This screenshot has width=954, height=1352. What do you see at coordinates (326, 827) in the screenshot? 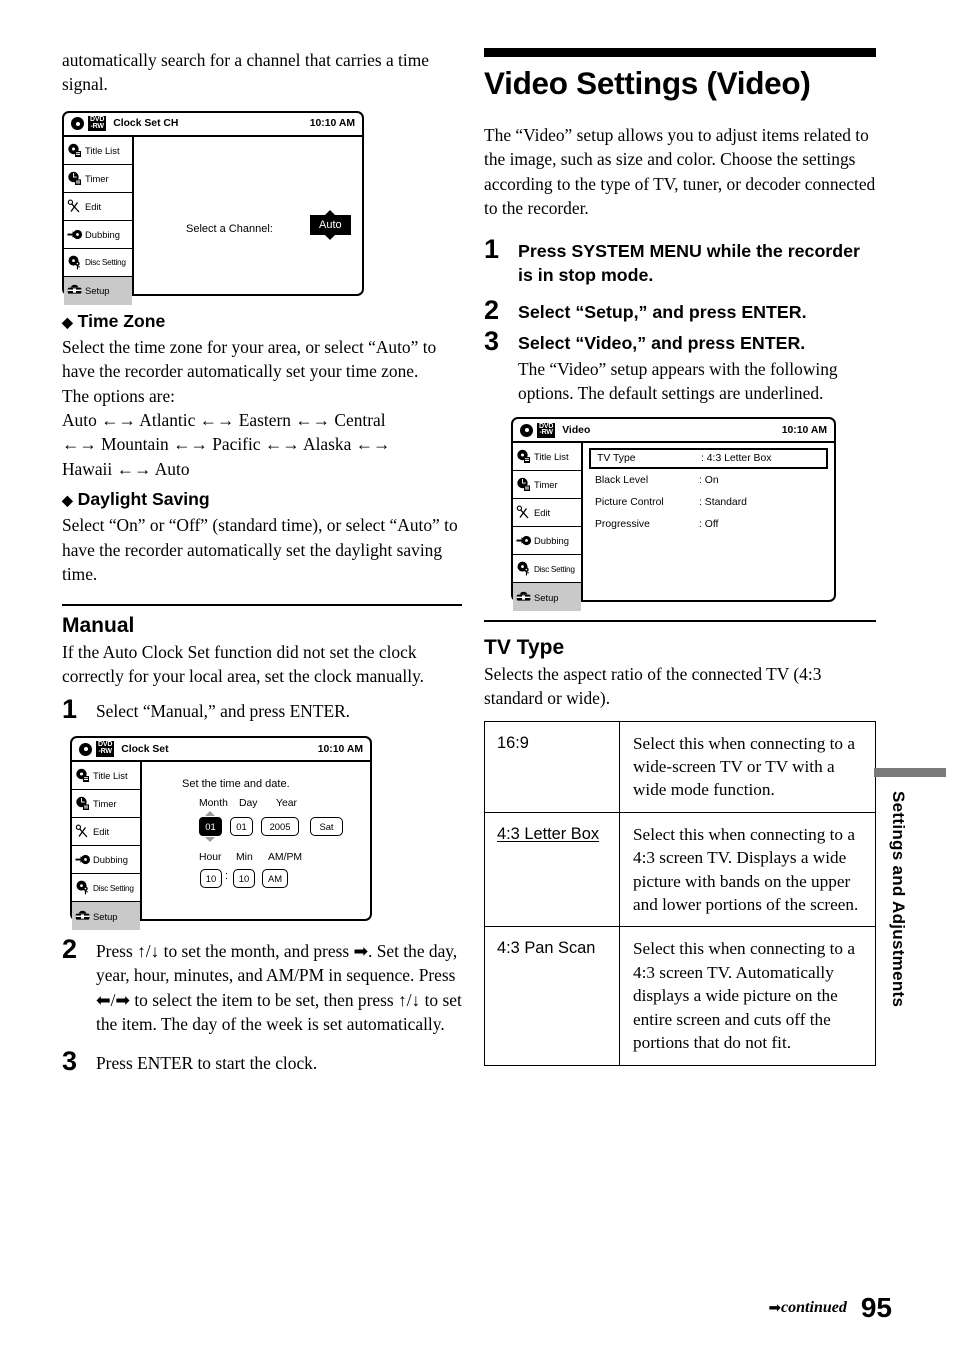
I see `weekday-field: Sat` at bounding box center [326, 827].